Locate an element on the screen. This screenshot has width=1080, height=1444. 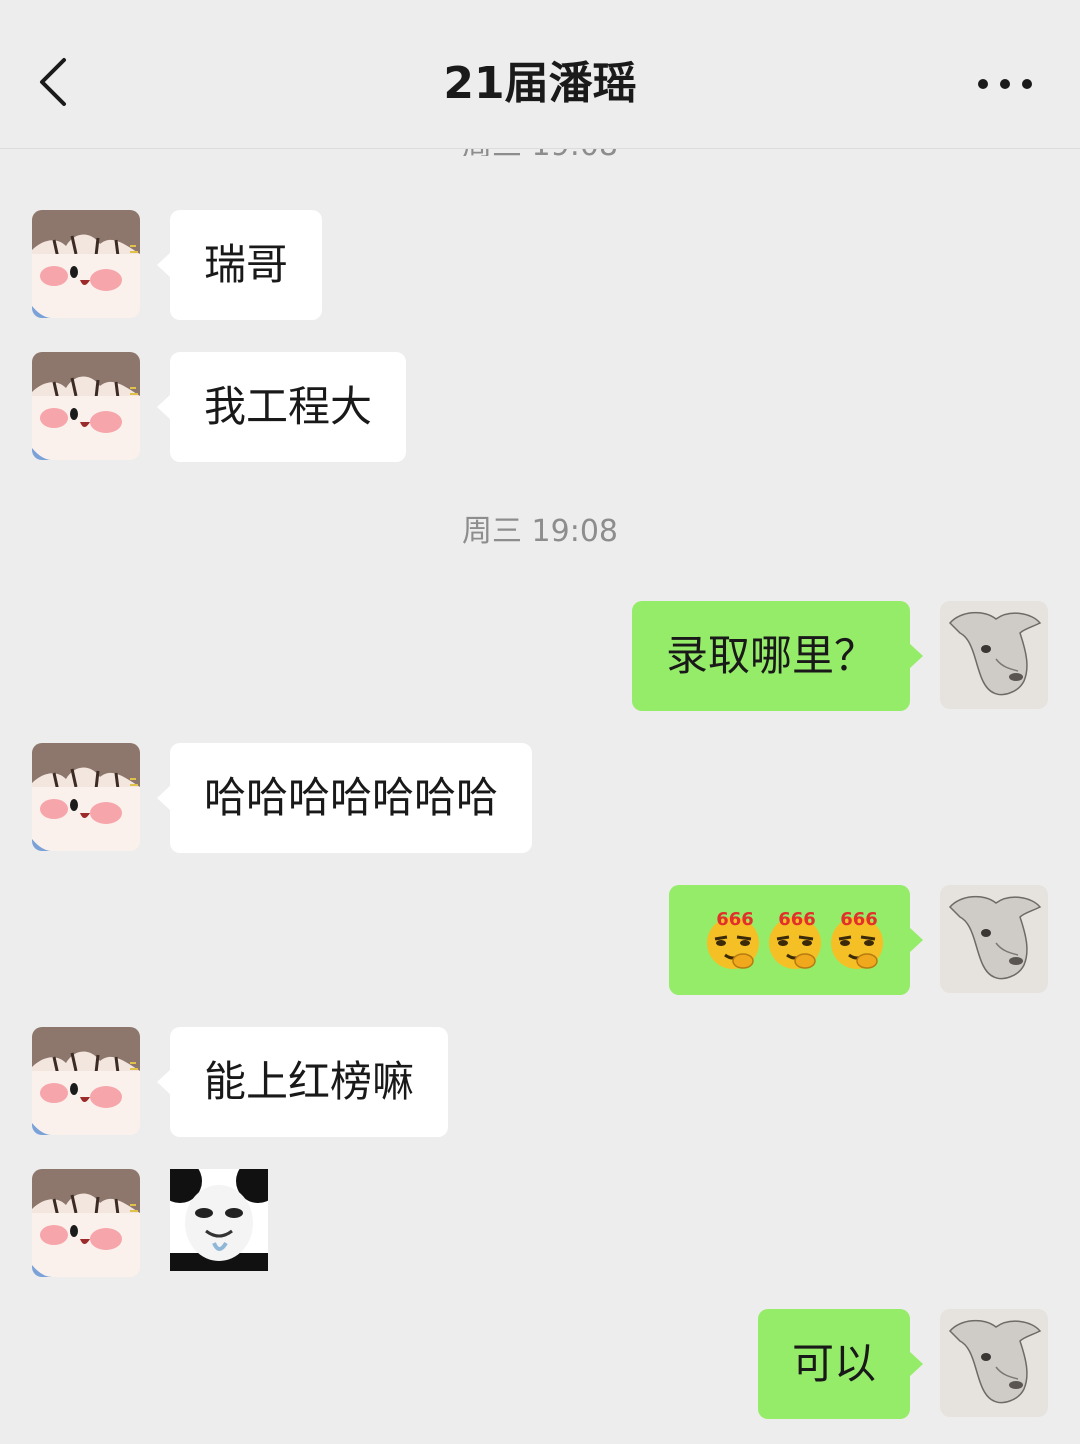
panda-face-sticker is located at coordinates (219, 1220).